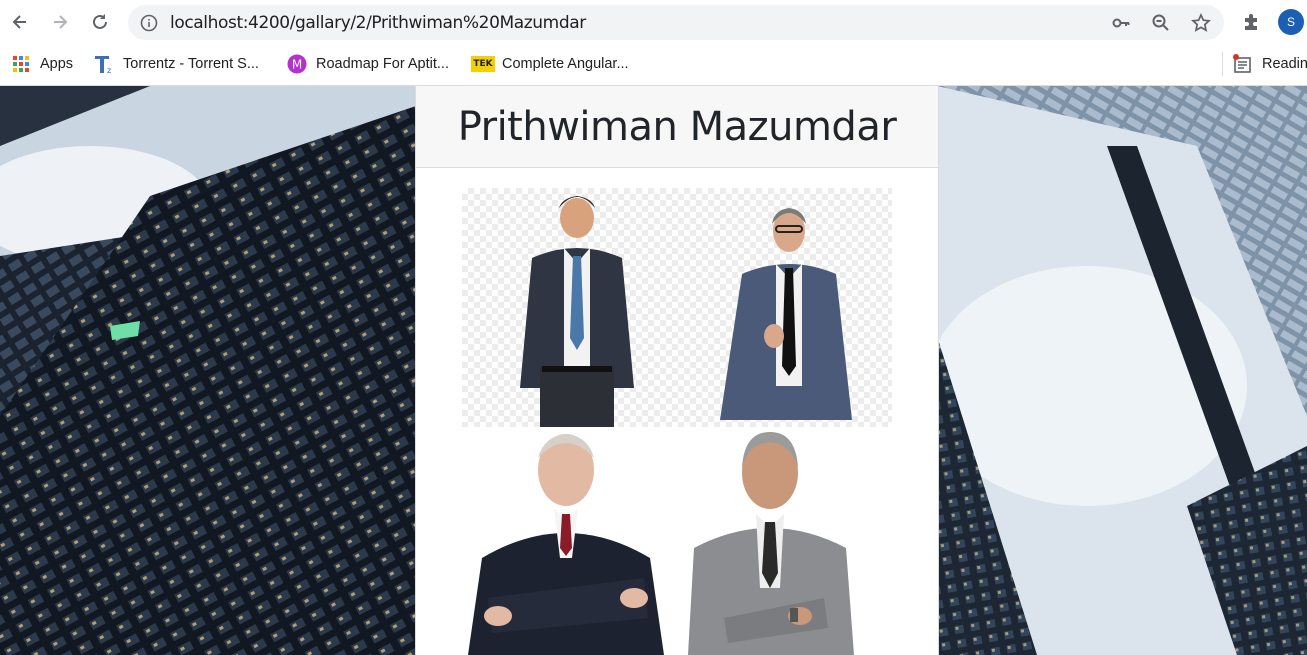 This screenshot has height=655, width=1307. I want to click on zoom-icon, so click(1161, 23).